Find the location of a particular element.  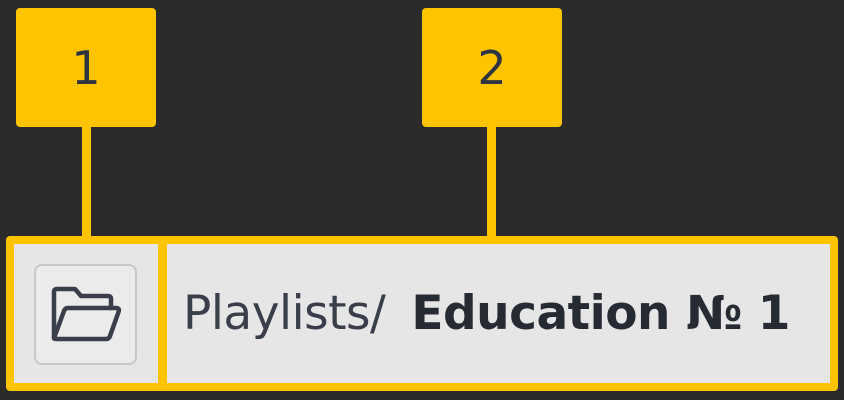

callout-1-number: 1 is located at coordinates (86, 67).